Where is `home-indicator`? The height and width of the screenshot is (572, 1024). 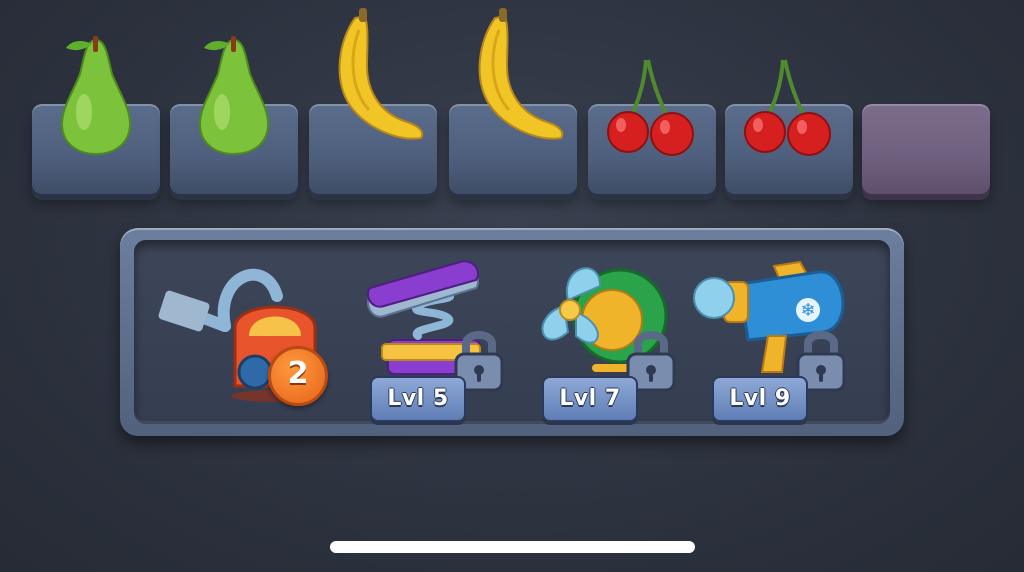 home-indicator is located at coordinates (512, 547).